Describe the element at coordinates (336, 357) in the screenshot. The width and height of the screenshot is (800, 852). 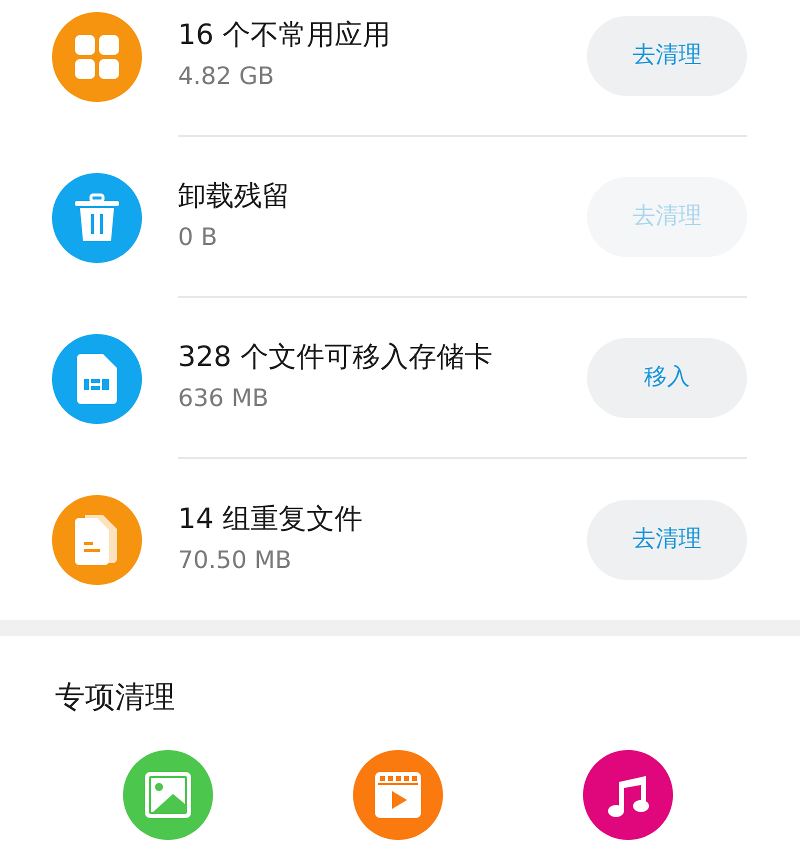
I see `item-title: 328 个文件可移入存储卡` at that location.